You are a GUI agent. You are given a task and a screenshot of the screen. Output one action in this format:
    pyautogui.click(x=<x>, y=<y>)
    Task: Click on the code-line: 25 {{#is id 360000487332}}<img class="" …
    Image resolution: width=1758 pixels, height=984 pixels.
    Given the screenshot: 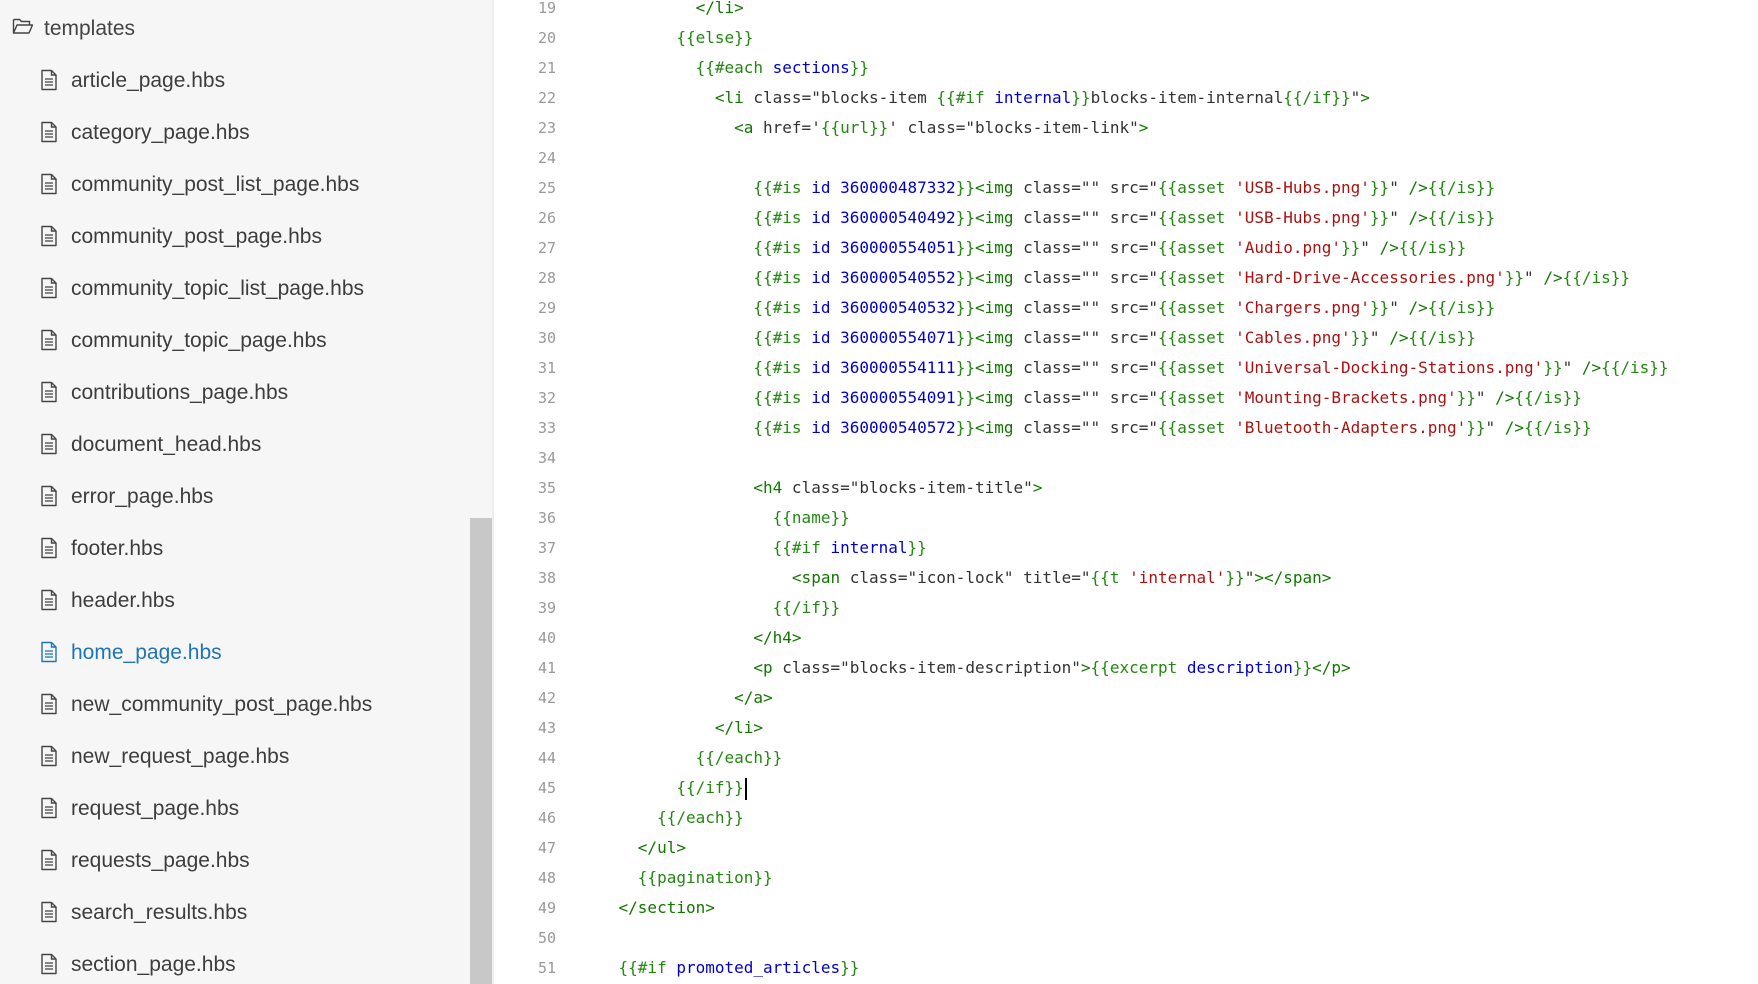 What is the action you would take?
    pyautogui.click(x=1081, y=188)
    